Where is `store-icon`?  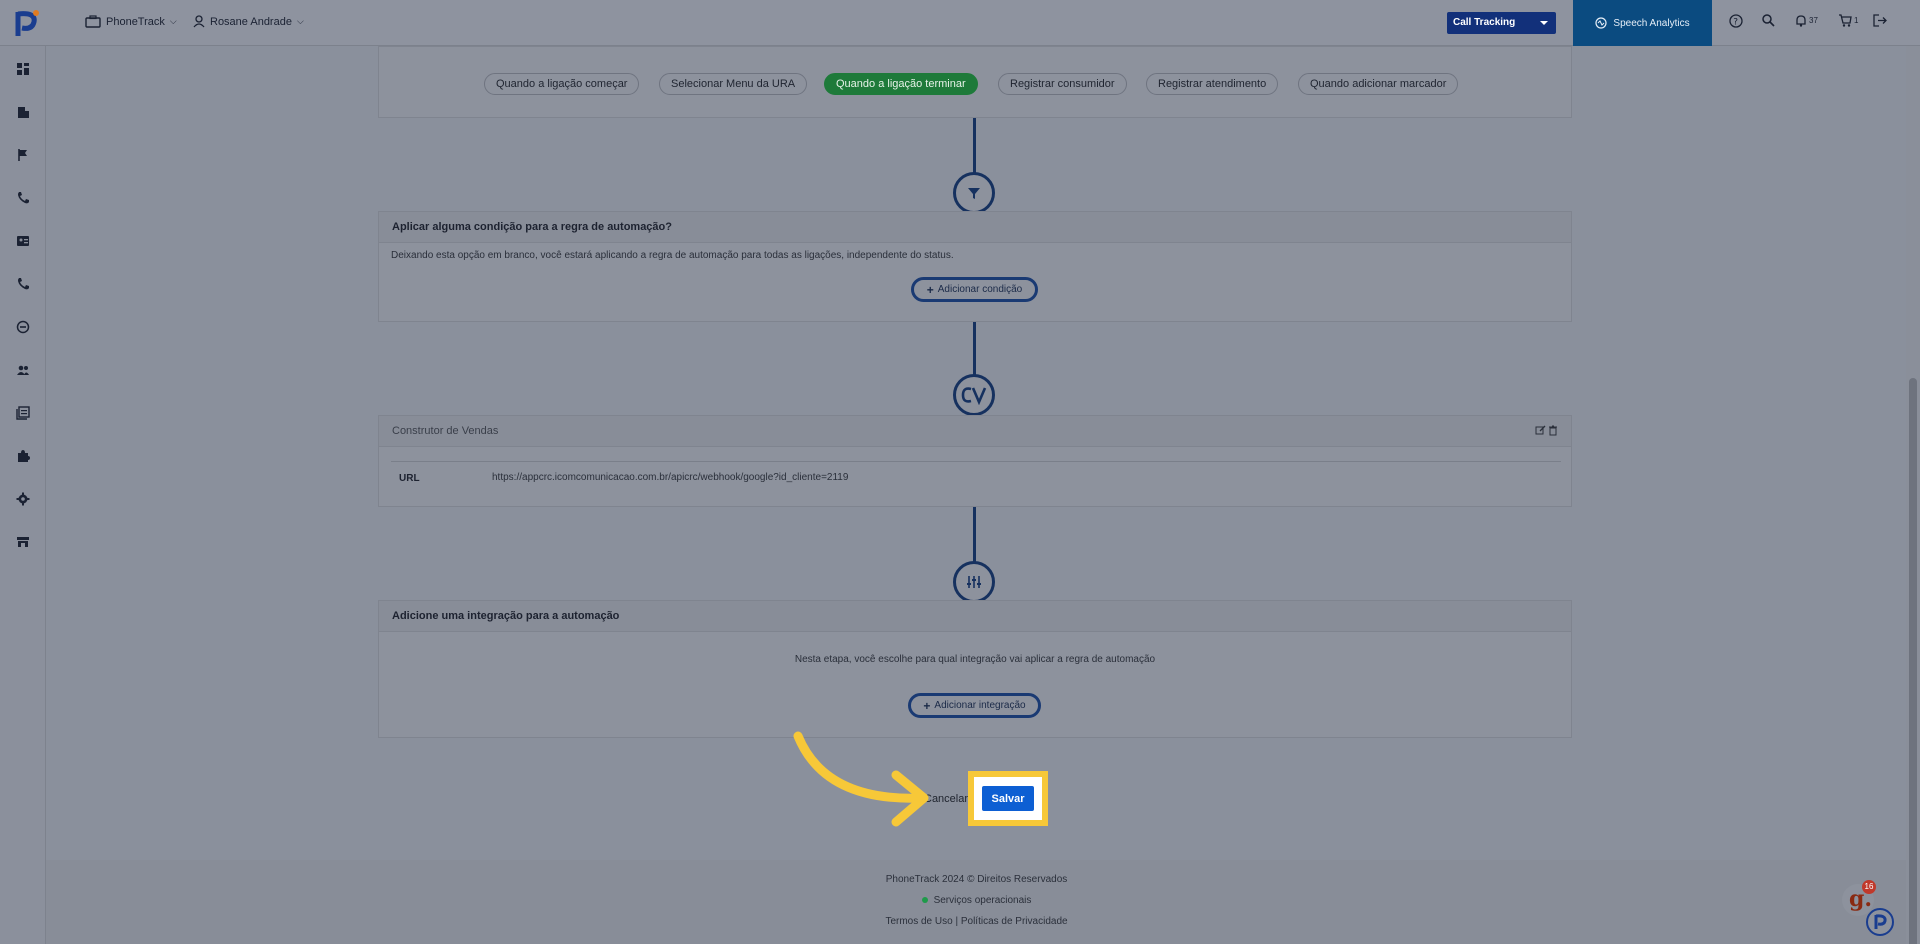 store-icon is located at coordinates (23, 542).